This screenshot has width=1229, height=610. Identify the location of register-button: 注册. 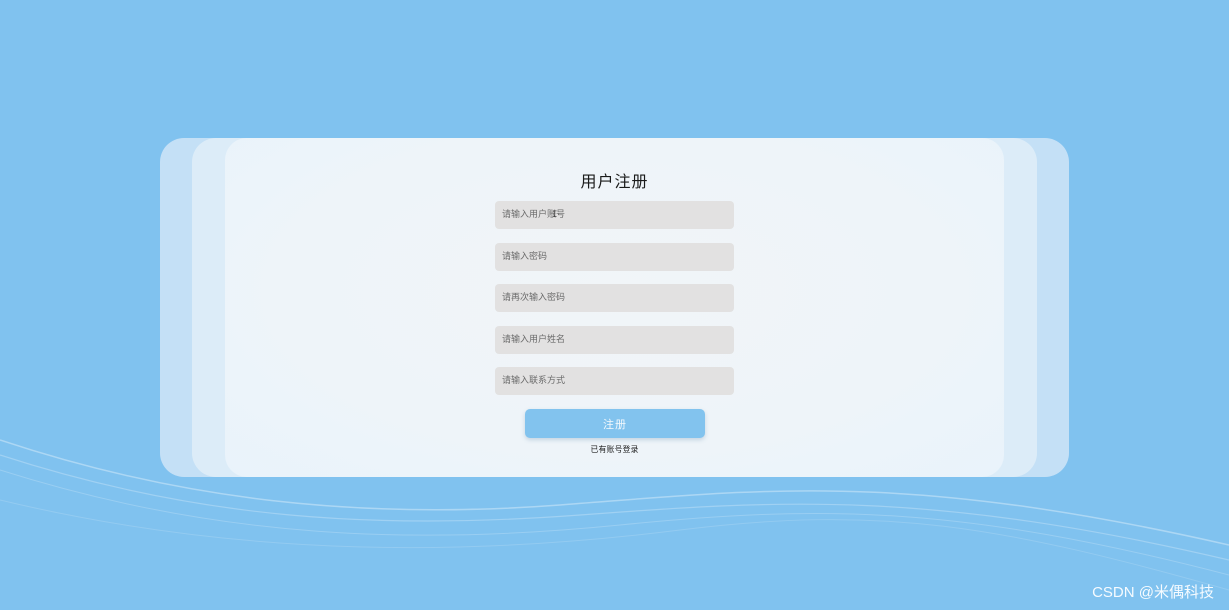
(615, 423).